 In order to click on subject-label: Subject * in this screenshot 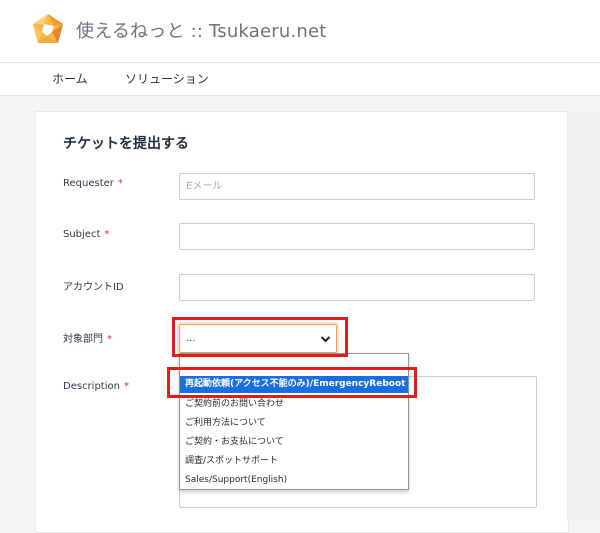, I will do `click(86, 234)`.